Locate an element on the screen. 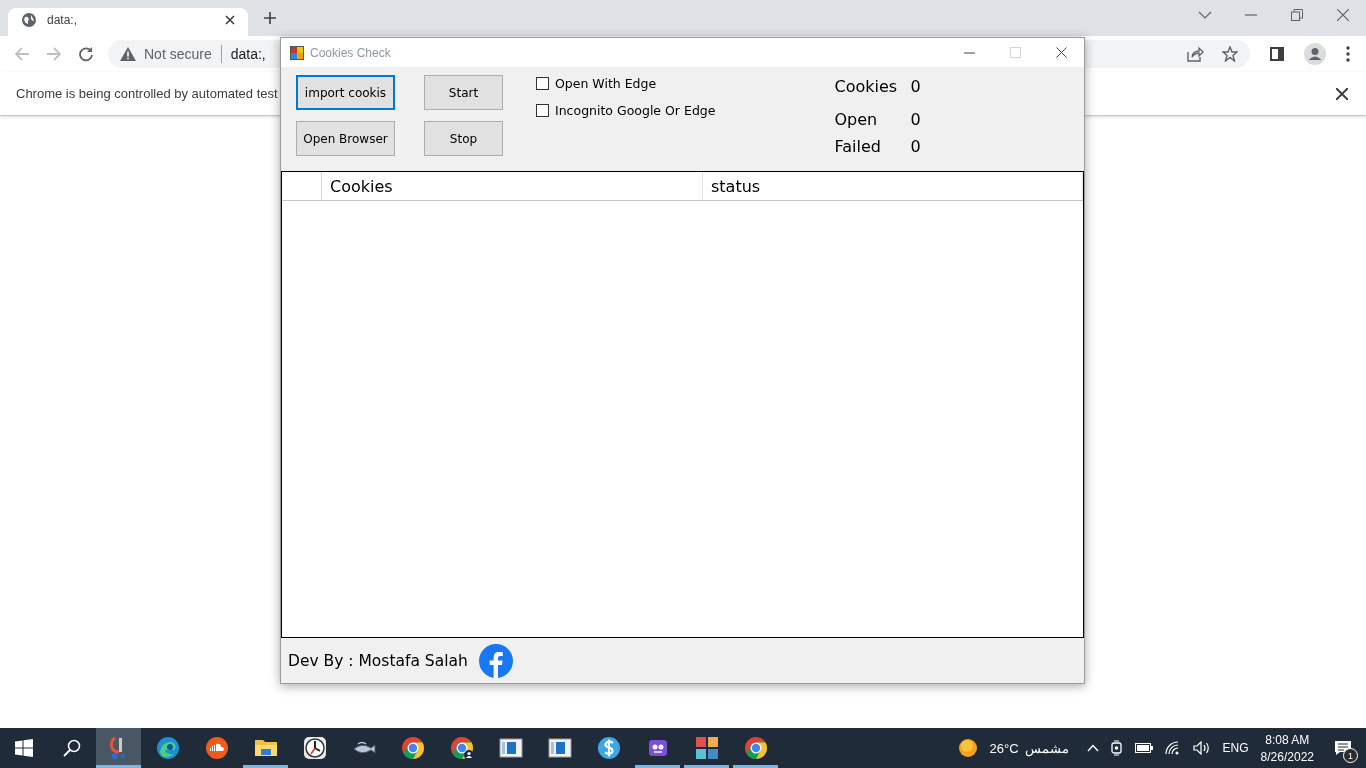 The image size is (1366, 768). column-header: status is located at coordinates (893, 186).